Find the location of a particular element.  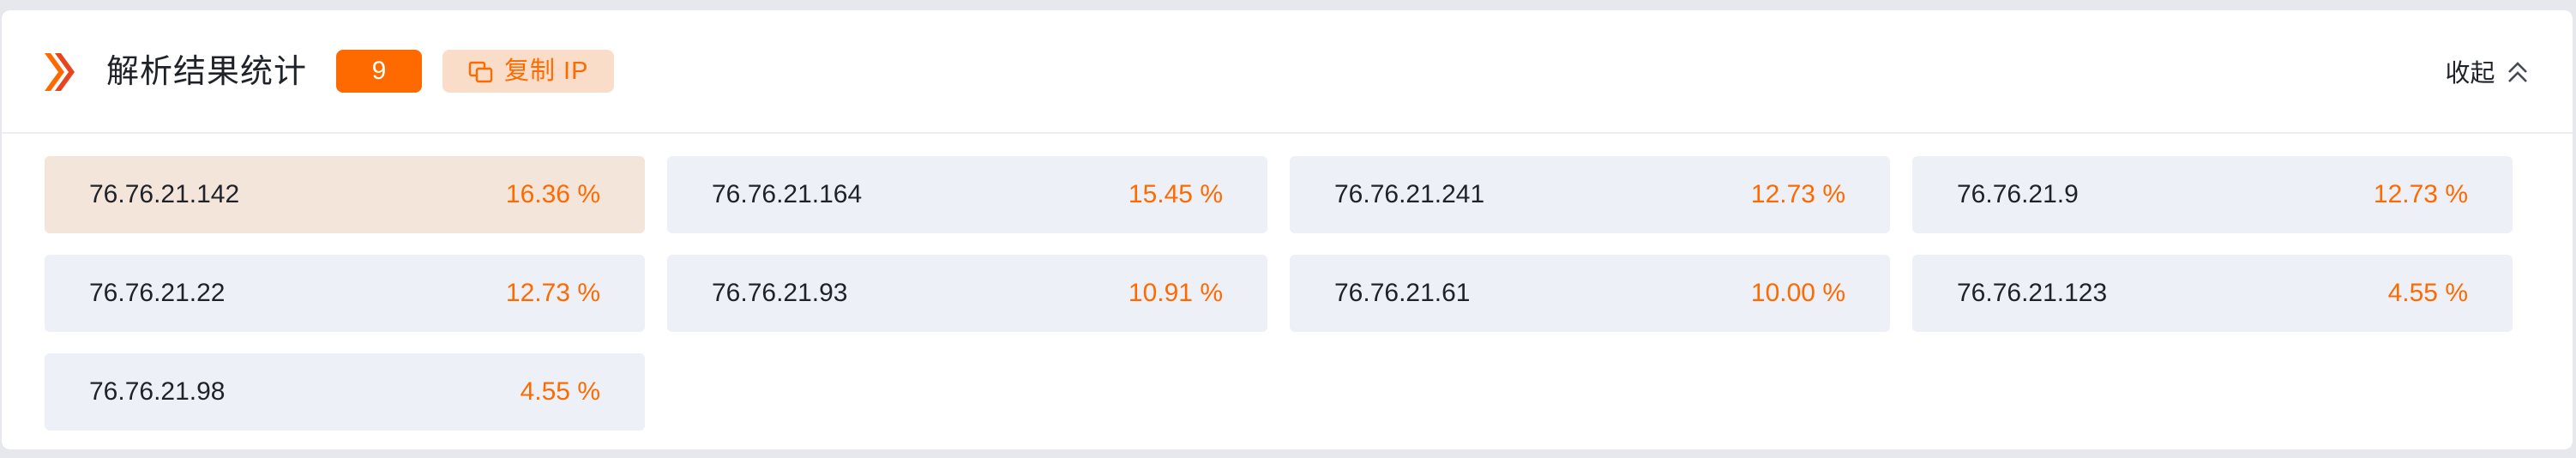

result-cell: 76.76.21.241 12.73 % is located at coordinates (1590, 194).